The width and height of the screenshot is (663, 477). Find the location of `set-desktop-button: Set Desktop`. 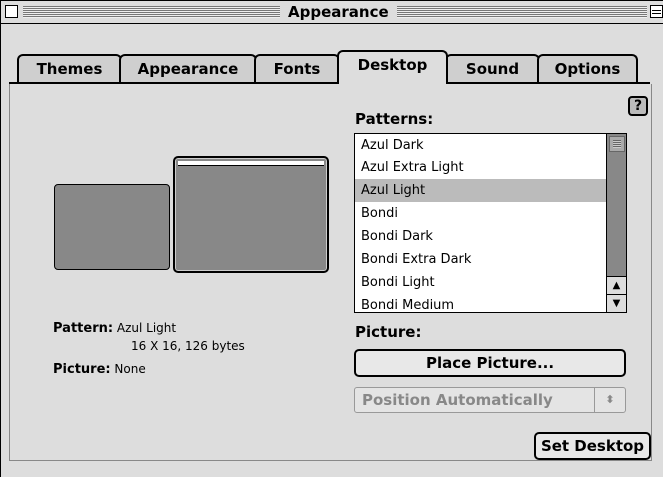

set-desktop-button: Set Desktop is located at coordinates (592, 446).